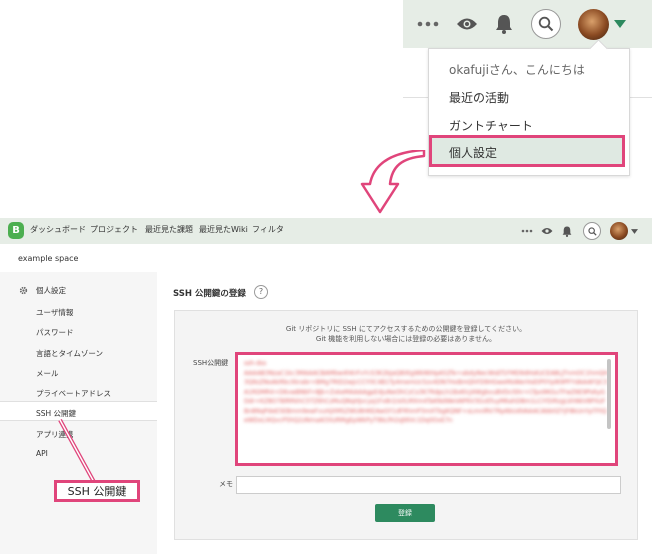 The width and height of the screenshot is (652, 554). What do you see at coordinates (326, 231) in the screenshot?
I see `app-header: B ダッシュボード プロジェクト 最近見た課題 最近見たWiki フィルタ` at bounding box center [326, 231].